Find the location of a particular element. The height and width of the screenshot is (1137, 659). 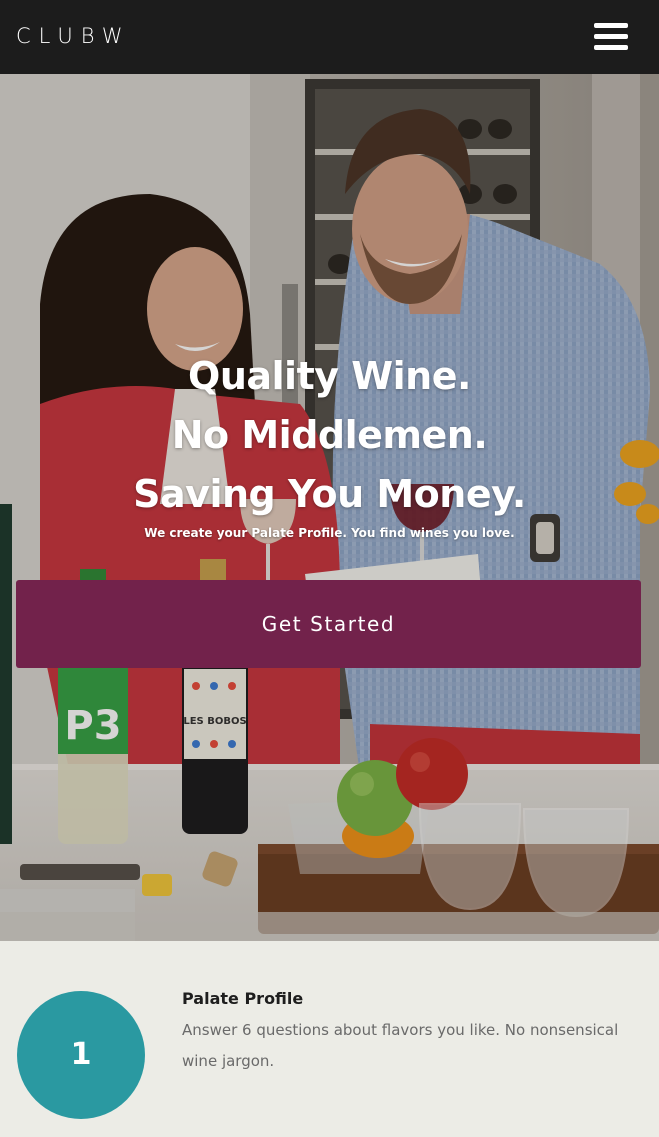

headline-line: Quality Wine. is located at coordinates (329, 376).